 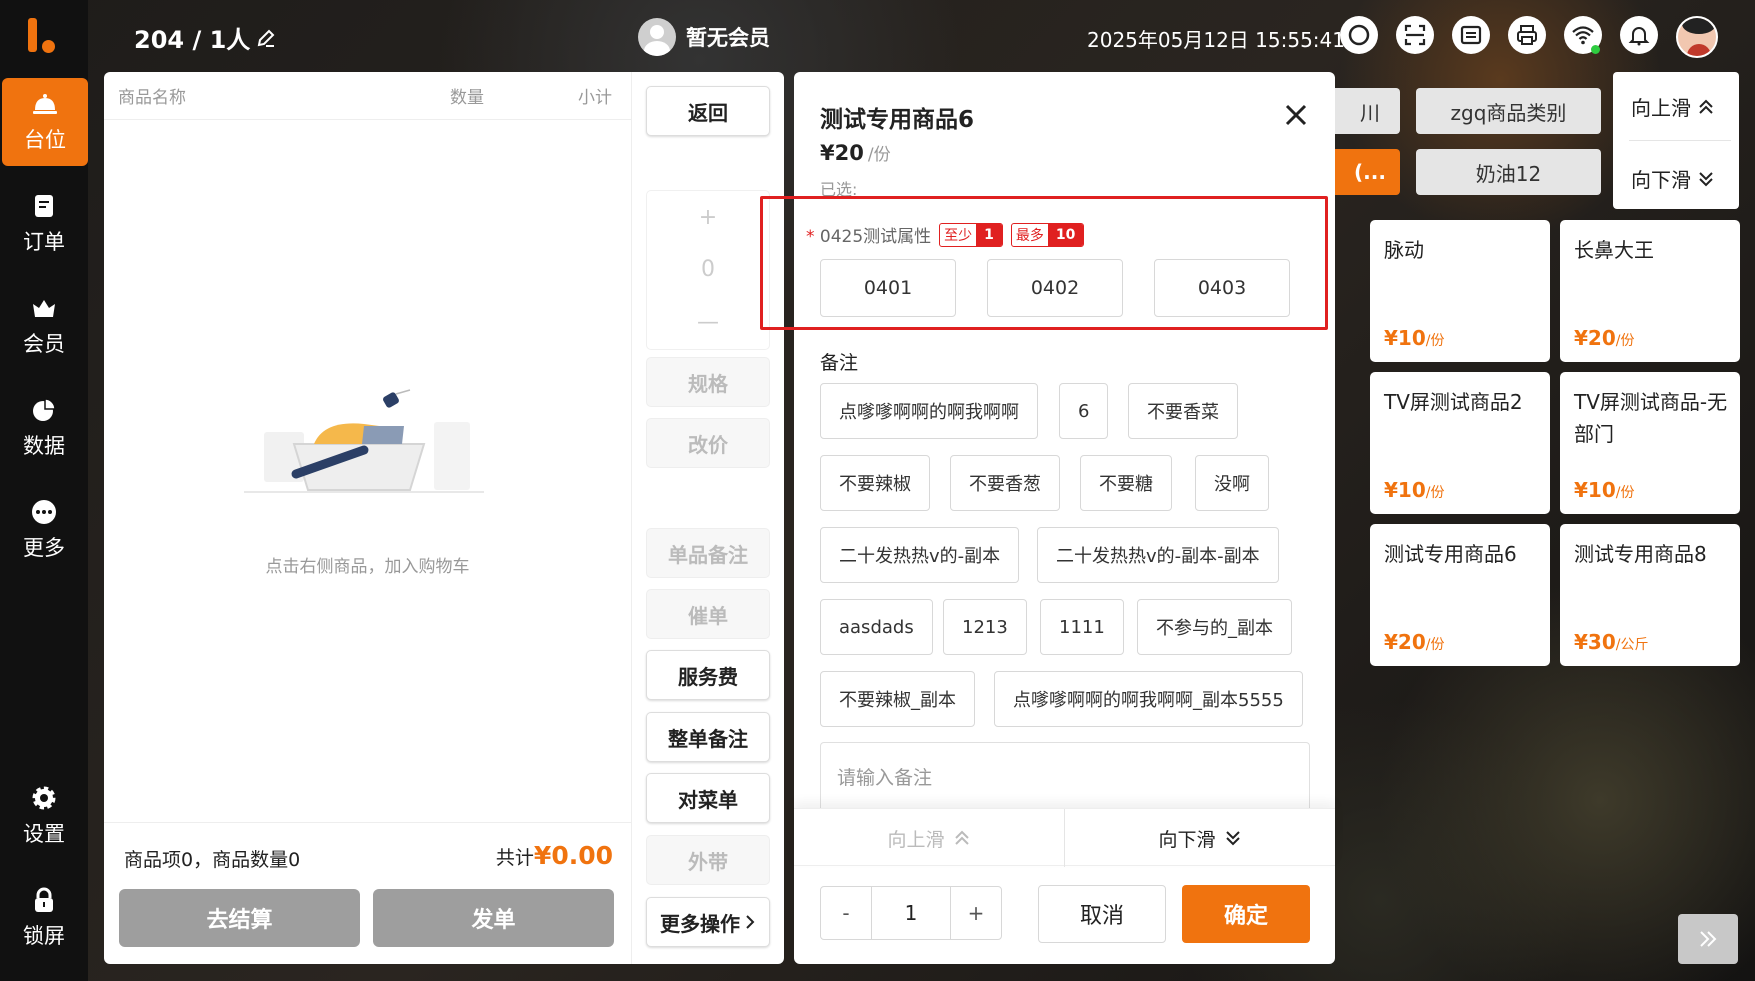 What do you see at coordinates (44, 899) in the screenshot?
I see `lock-icon` at bounding box center [44, 899].